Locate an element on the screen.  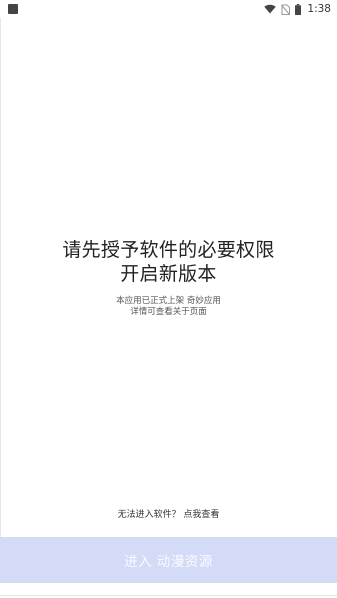
enter-button: 进入 动漫资源 is located at coordinates (168, 560).